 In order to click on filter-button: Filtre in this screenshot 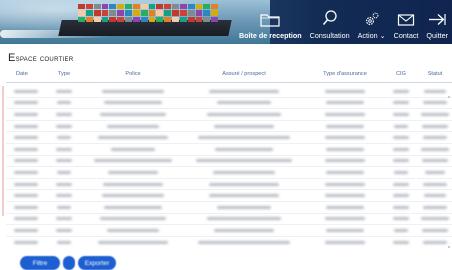, I will do `click(40, 263)`.